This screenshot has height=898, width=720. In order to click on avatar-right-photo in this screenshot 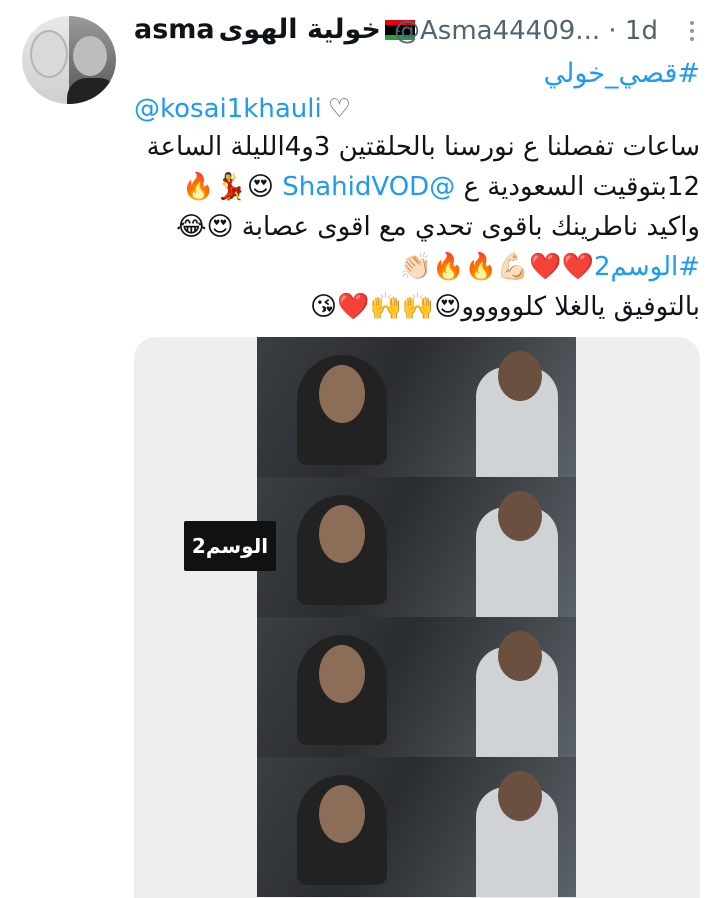, I will do `click(91, 60)`.